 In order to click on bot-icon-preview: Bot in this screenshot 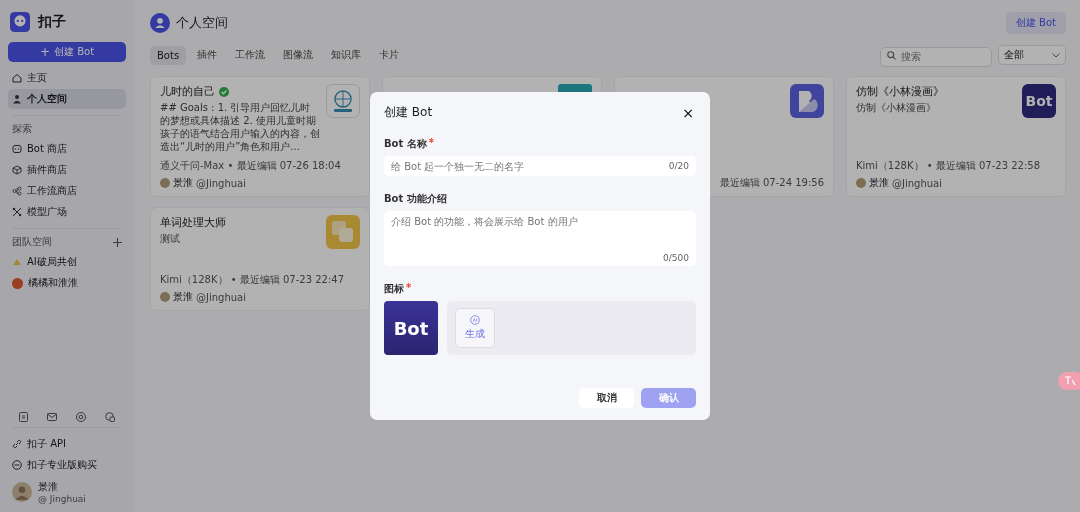, I will do `click(411, 328)`.